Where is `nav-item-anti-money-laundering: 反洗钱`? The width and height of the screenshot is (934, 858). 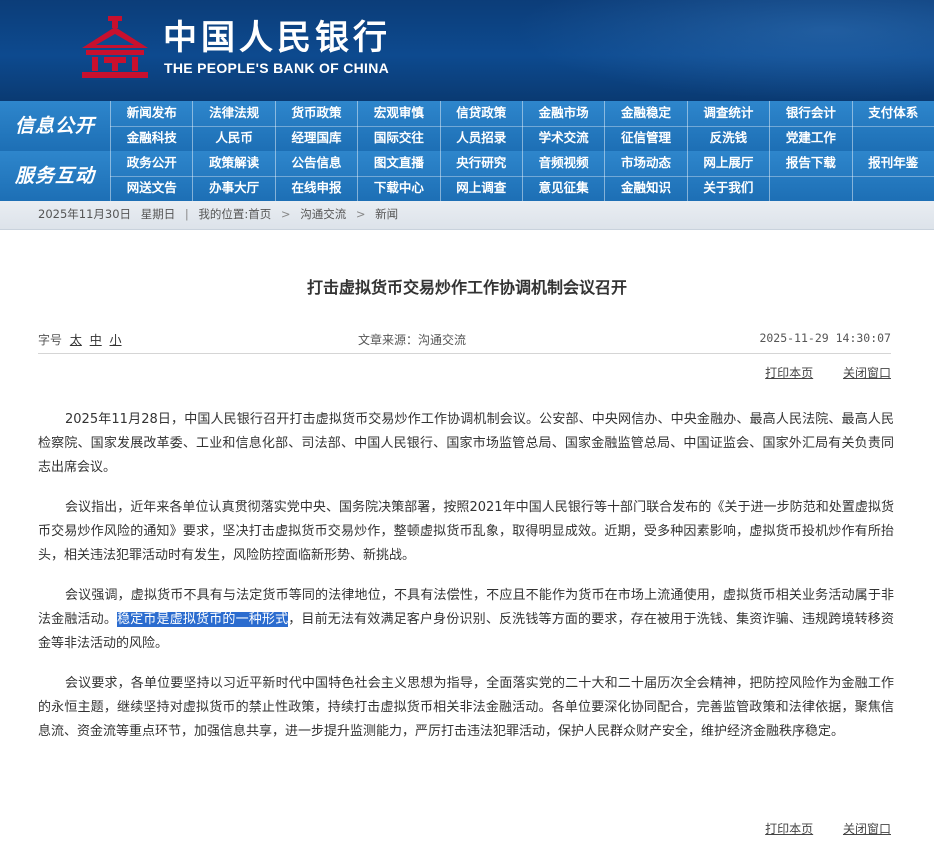
nav-item-anti-money-laundering: 反洗钱 is located at coordinates (727, 138).